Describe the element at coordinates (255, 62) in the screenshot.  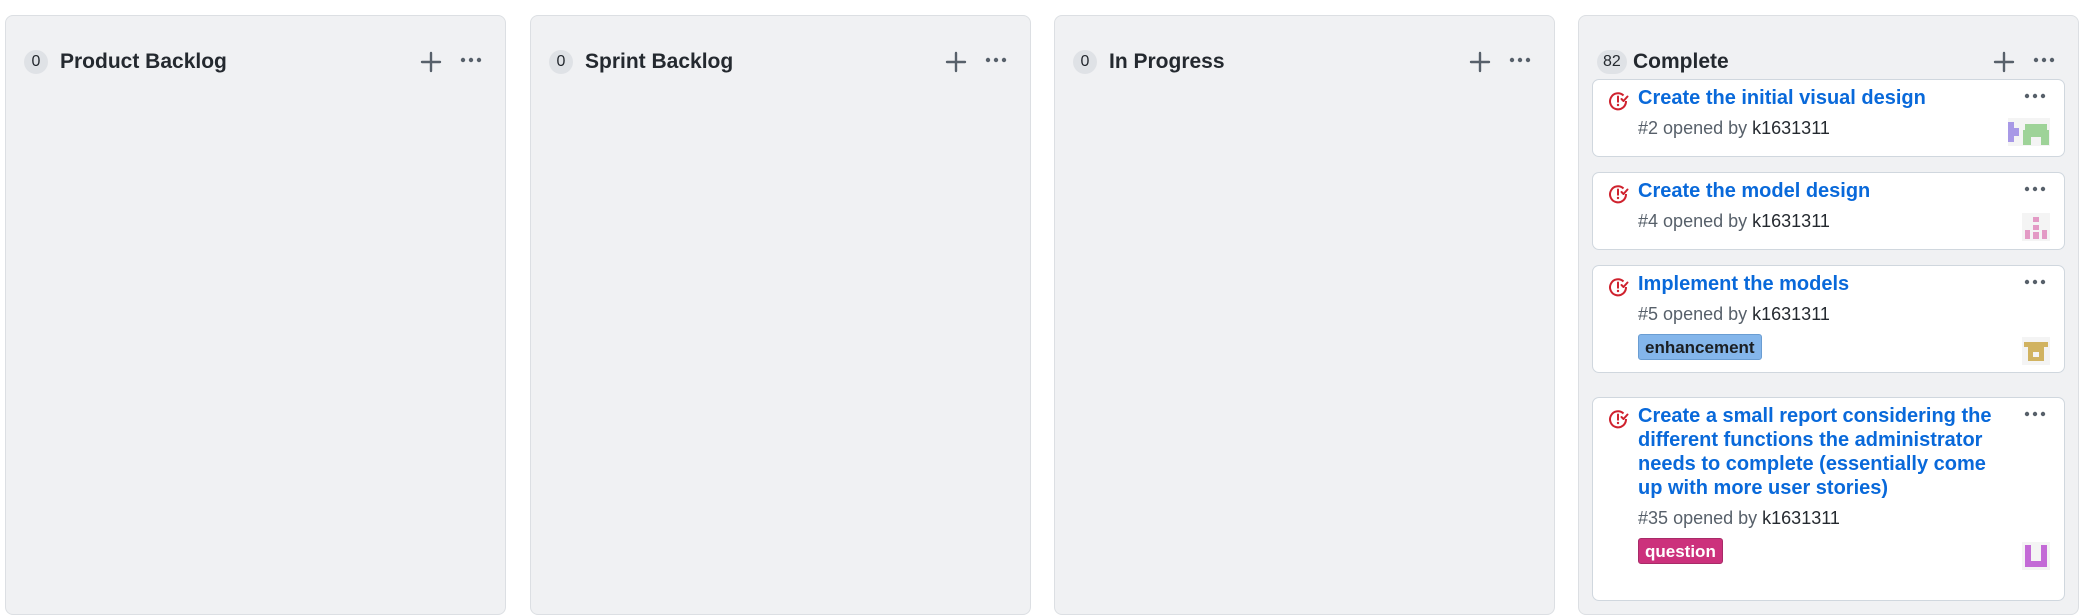
I see `column-header: 0 Product Backlog` at that location.